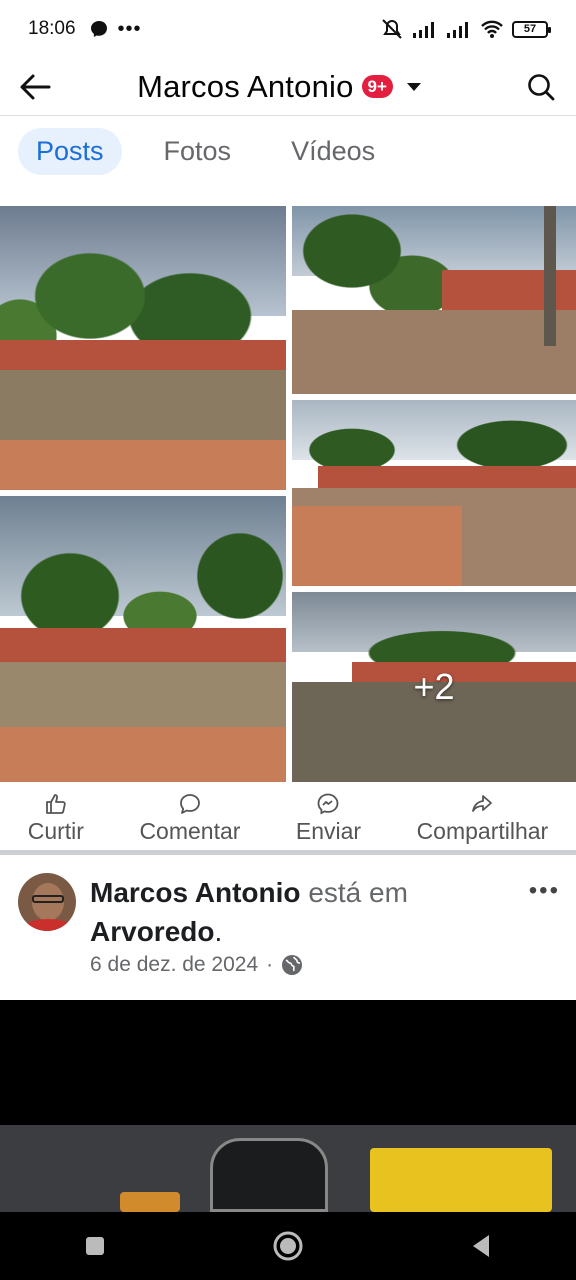 The height and width of the screenshot is (1280, 576). What do you see at coordinates (98, 29) in the screenshot?
I see `messenger-notification-icon` at bounding box center [98, 29].